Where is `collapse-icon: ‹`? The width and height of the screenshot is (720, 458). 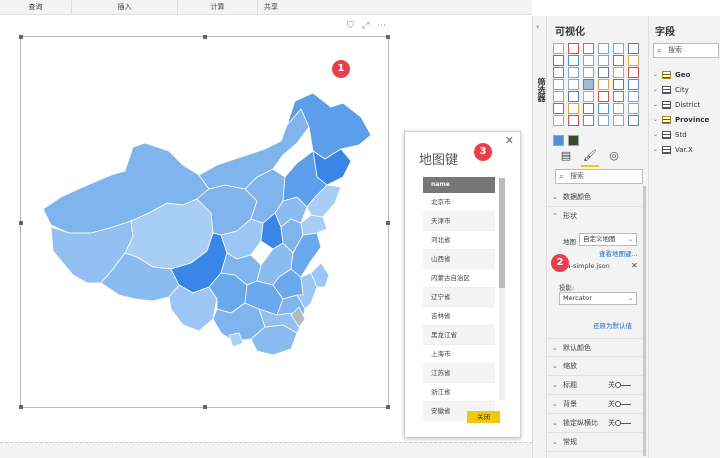
collapse-icon: ‹ is located at coordinates (537, 26).